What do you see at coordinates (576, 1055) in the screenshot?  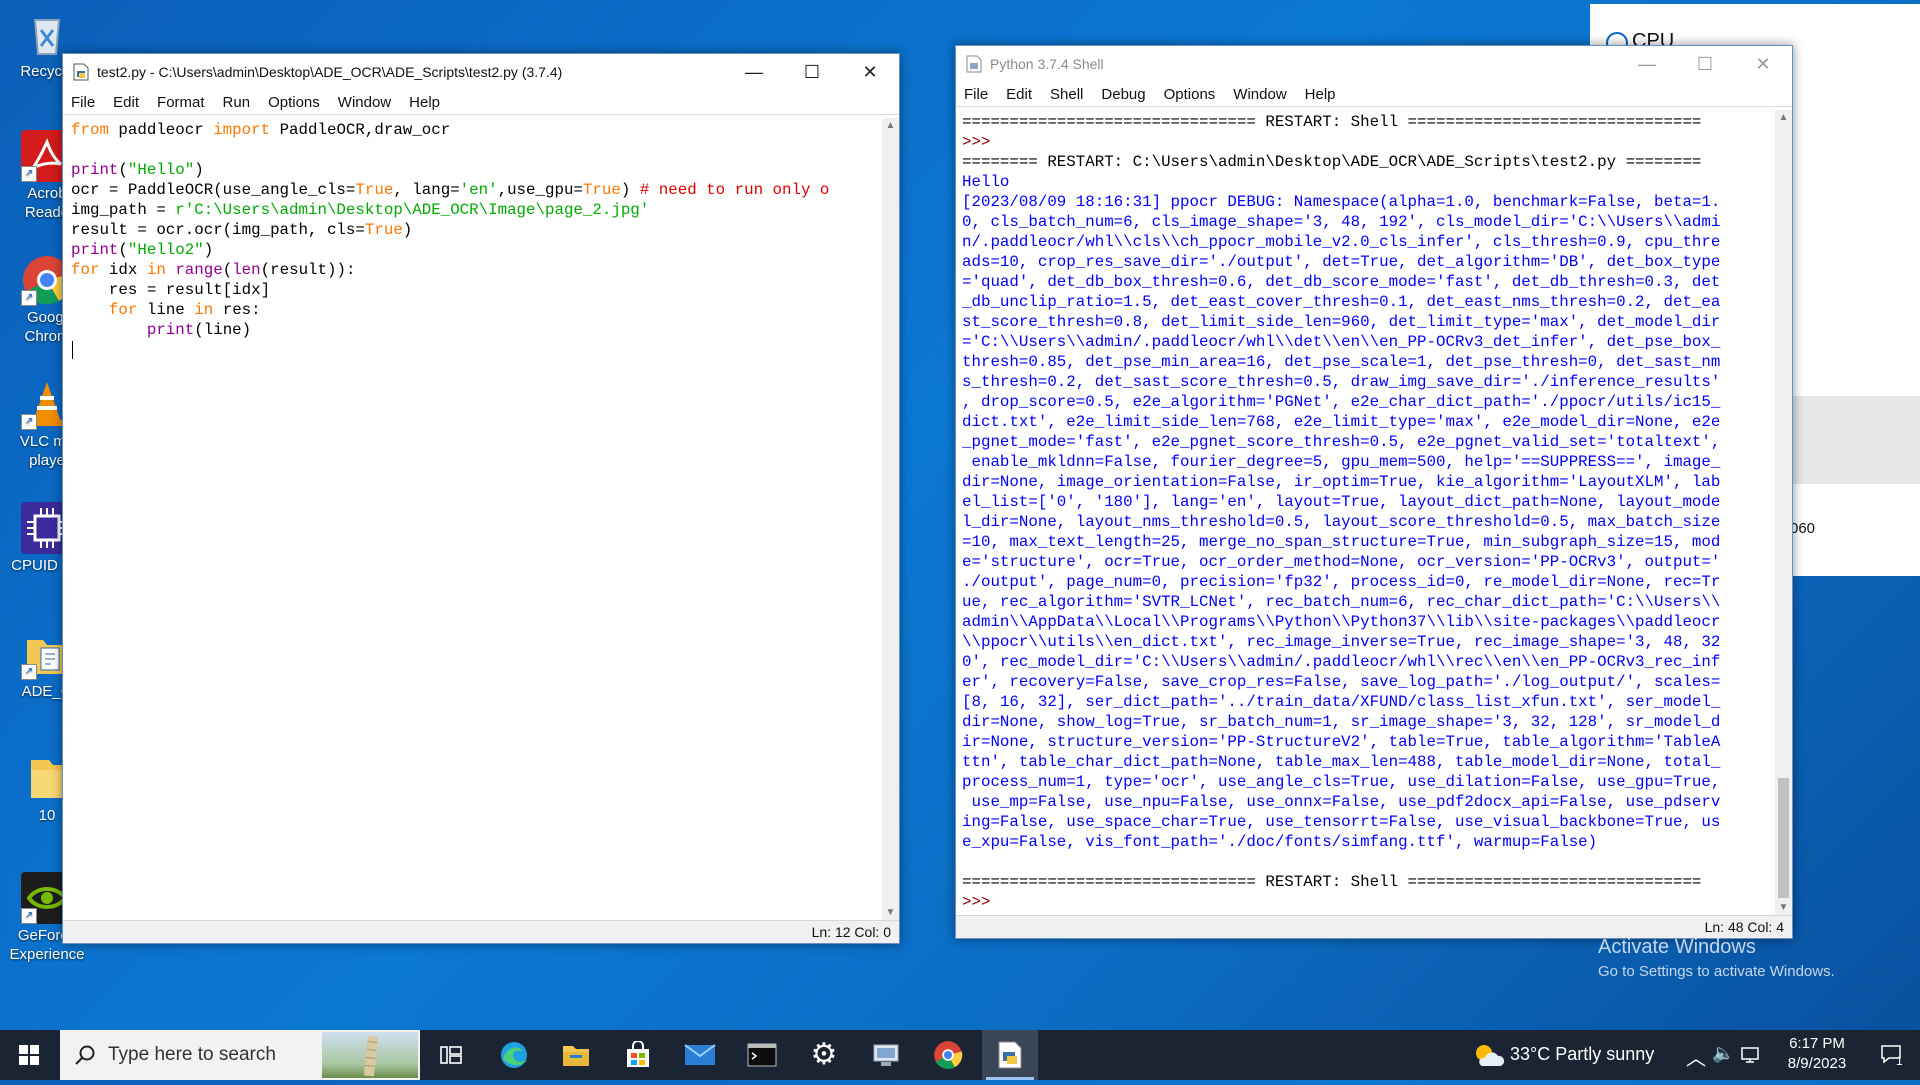 I see `taskbar-file-explorer` at bounding box center [576, 1055].